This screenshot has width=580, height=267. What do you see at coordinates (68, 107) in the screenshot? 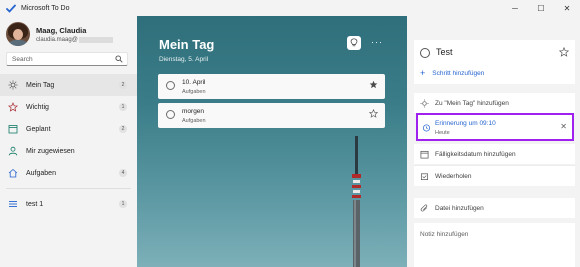
I see `sidebar-item-wichtig: Wichtig 1` at bounding box center [68, 107].